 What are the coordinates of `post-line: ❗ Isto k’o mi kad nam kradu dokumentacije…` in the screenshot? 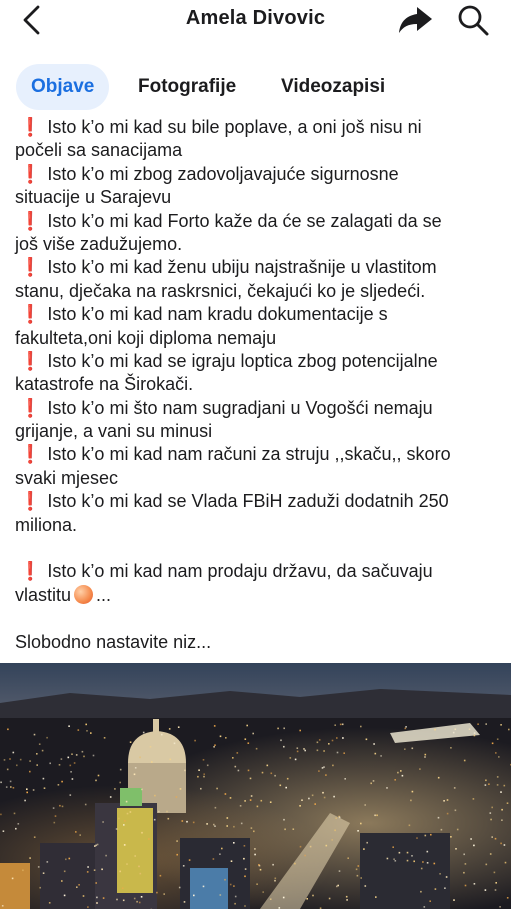 It's located at (258, 314).